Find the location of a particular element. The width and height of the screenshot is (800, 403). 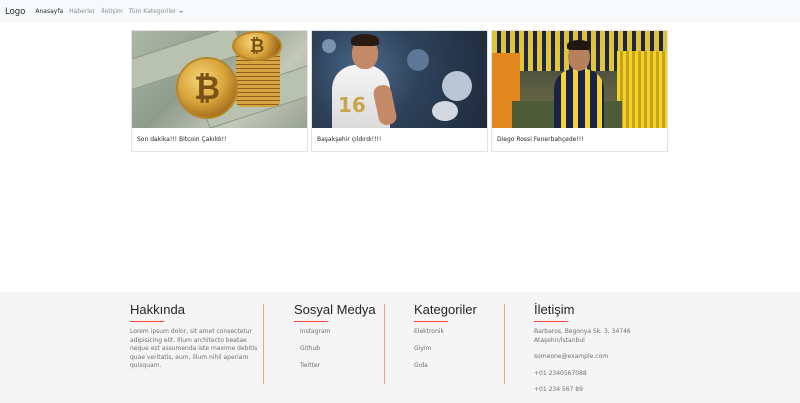

footer-heading-about: Hakkında is located at coordinates (157, 309).